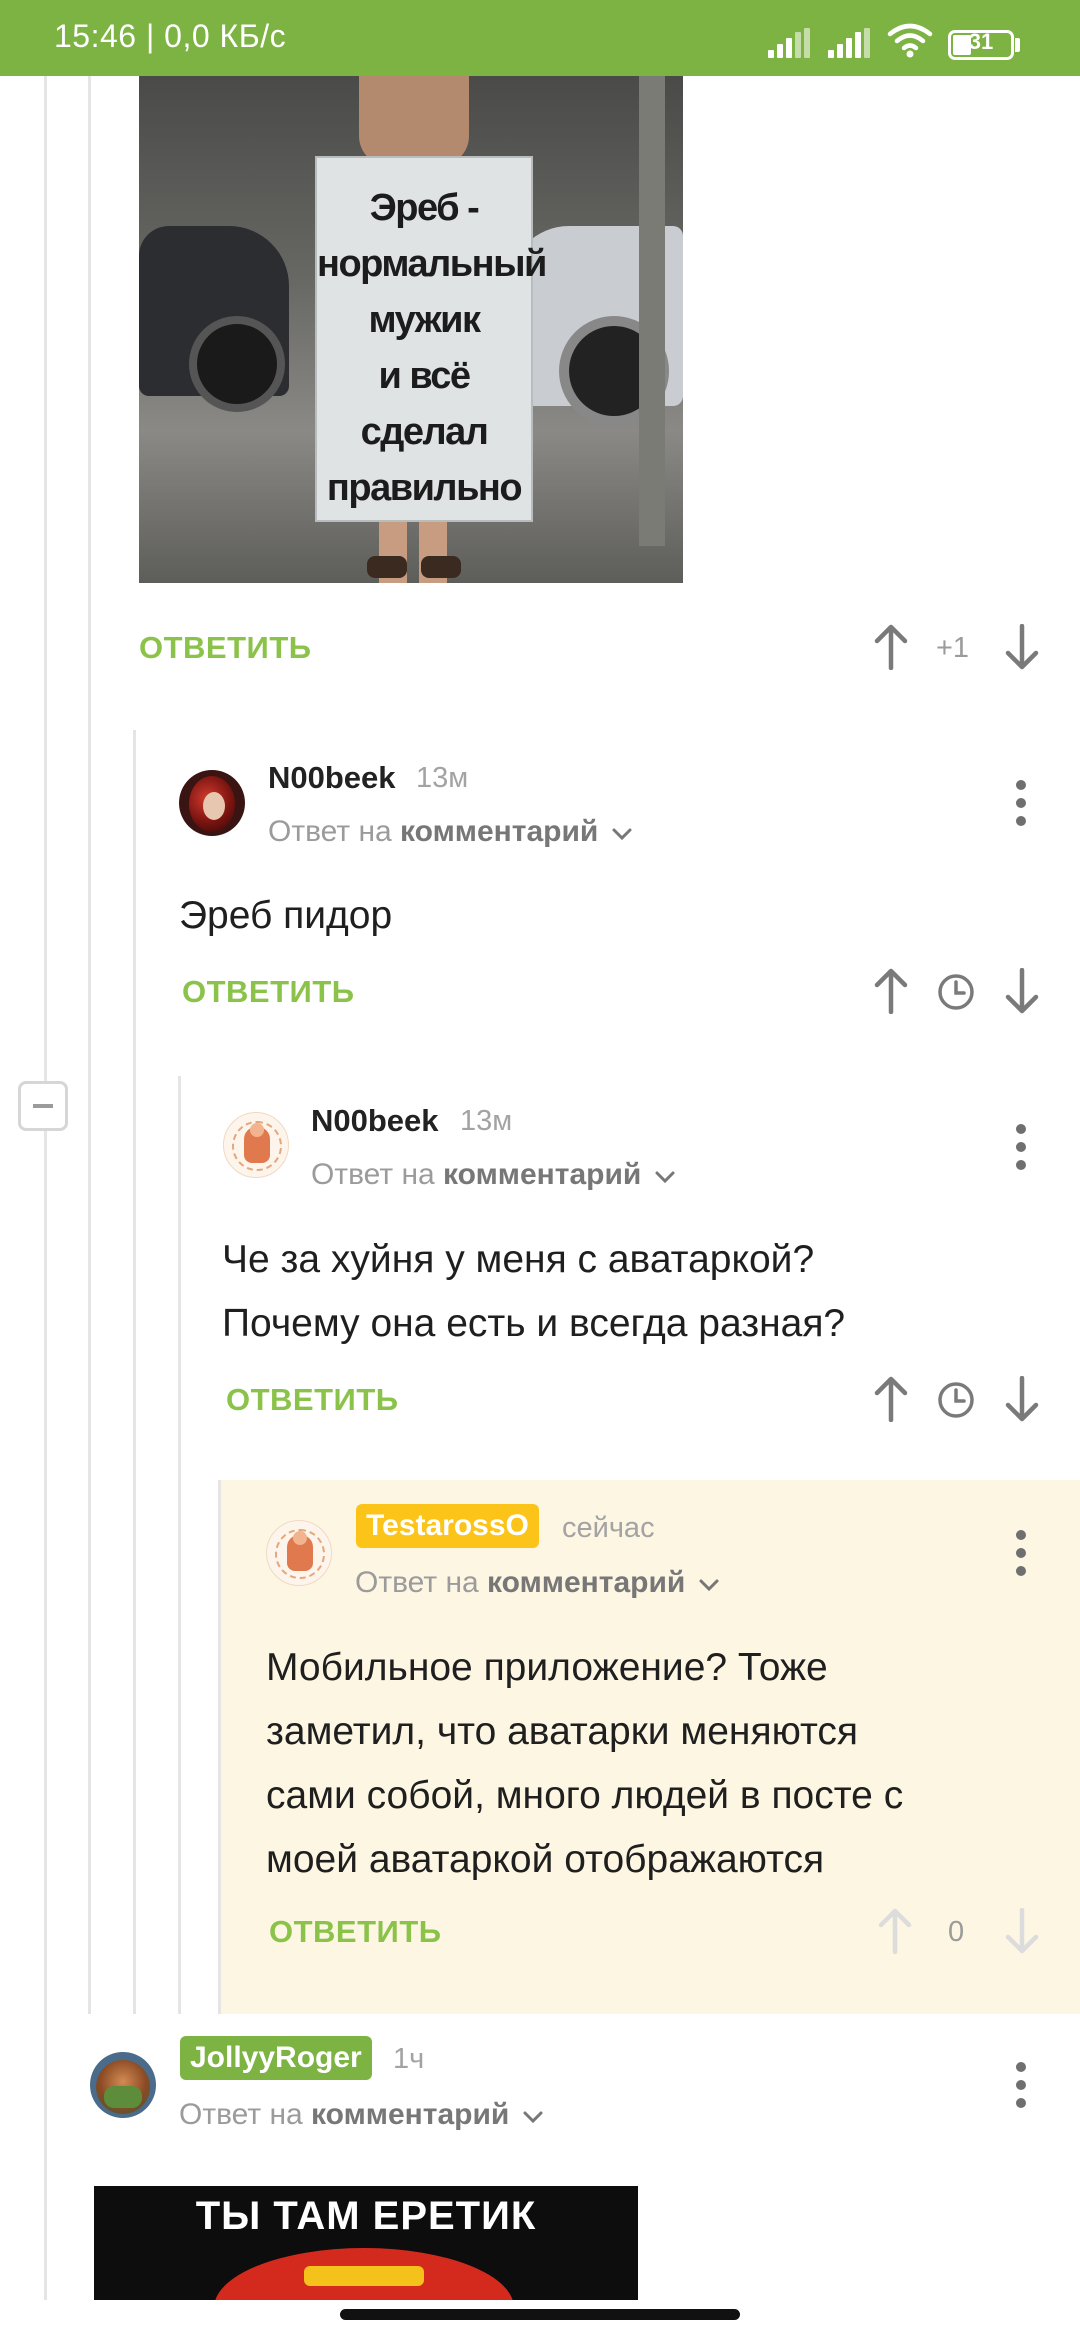 This screenshot has height=2340, width=1080. I want to click on comment-text-line: Почему она есть и всегда разная?, so click(534, 1323).